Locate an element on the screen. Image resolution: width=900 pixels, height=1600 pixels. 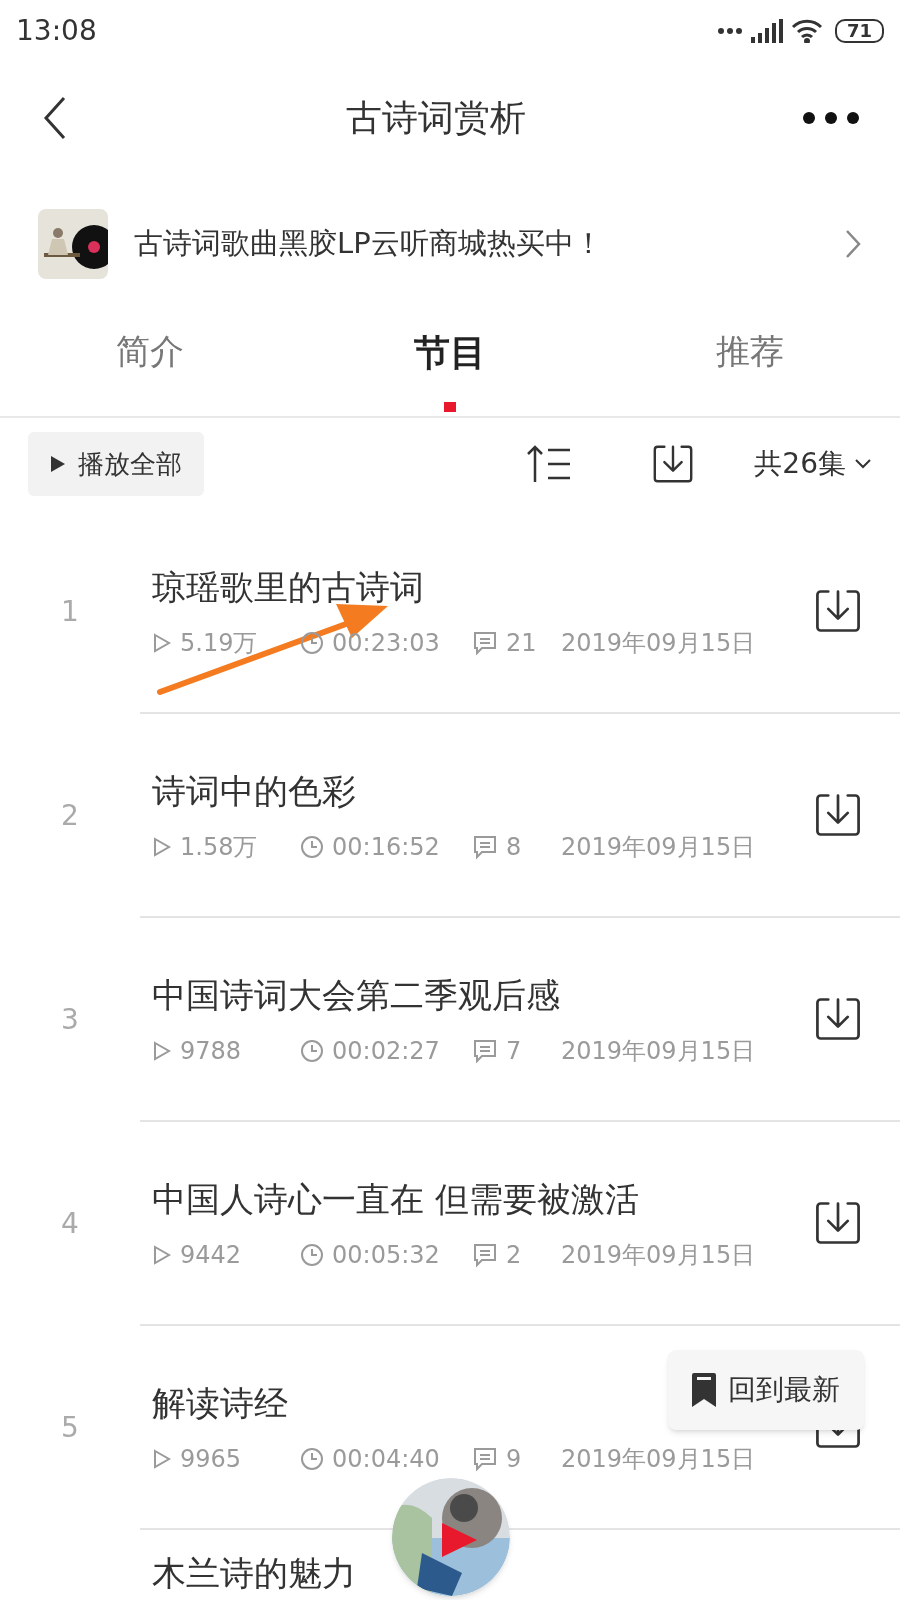
play-count: 1.58万 is located at coordinates (219, 847).